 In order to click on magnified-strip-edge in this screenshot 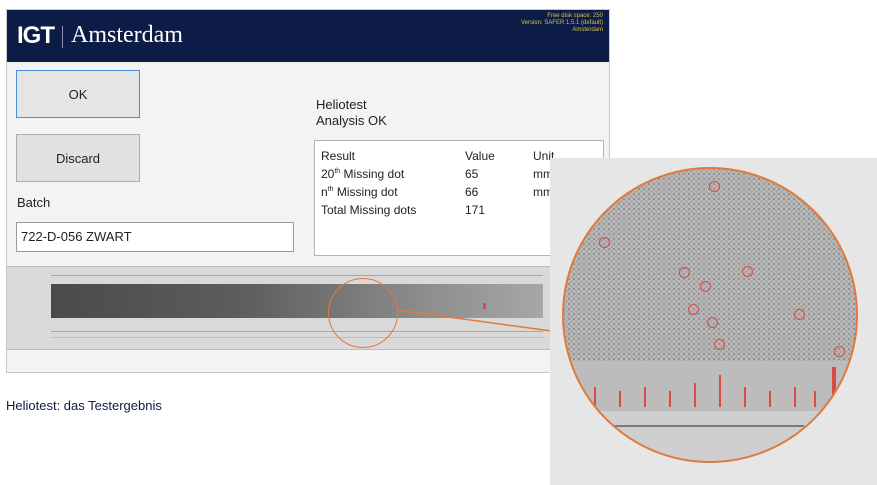, I will do `click(710, 436)`.